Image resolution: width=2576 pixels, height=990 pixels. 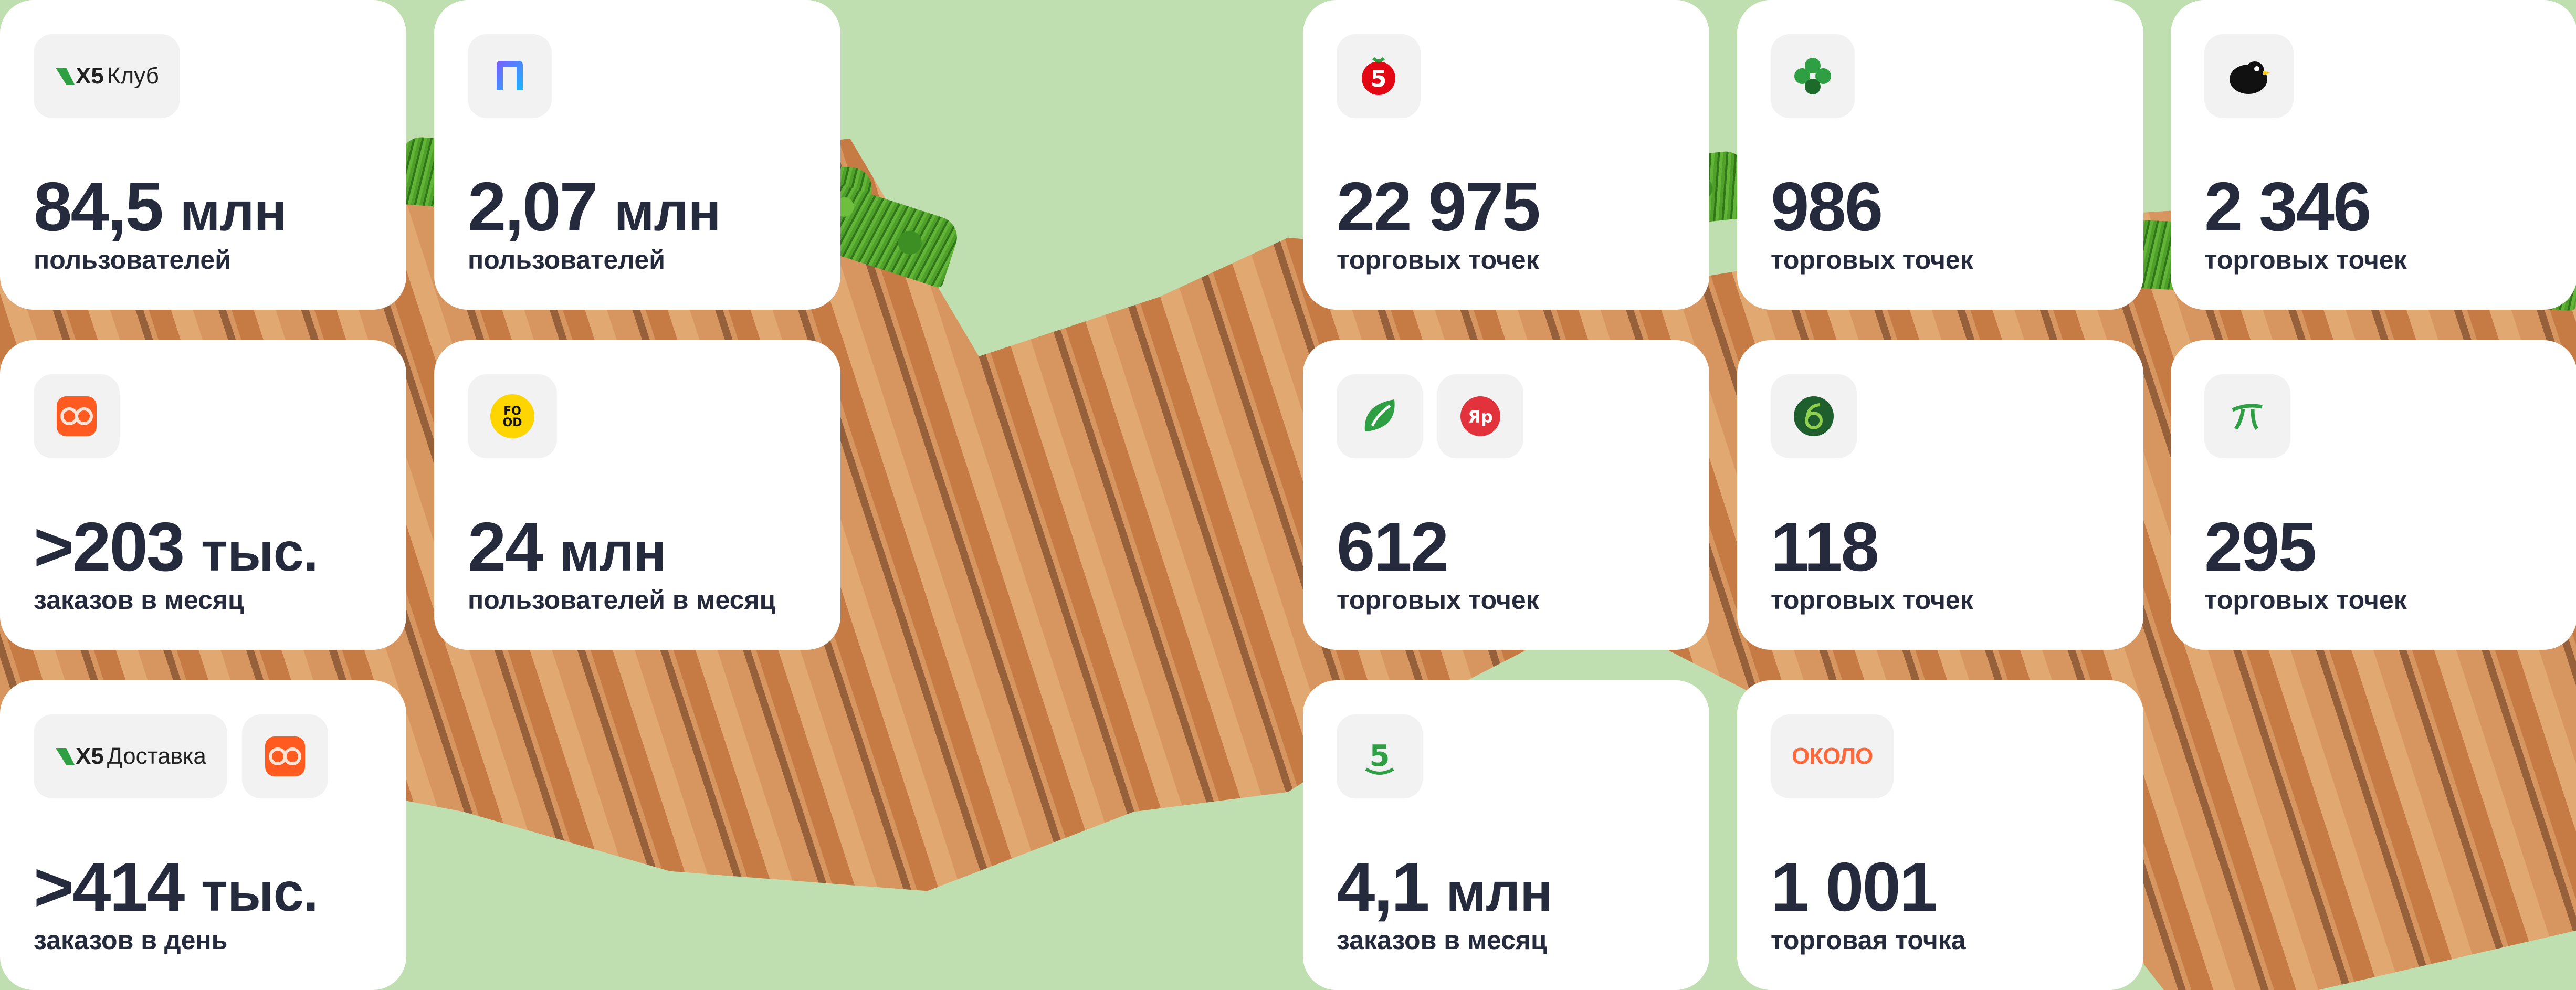 What do you see at coordinates (107, 76) in the screenshot?
I see `x5-club-logo: X5 Клуб` at bounding box center [107, 76].